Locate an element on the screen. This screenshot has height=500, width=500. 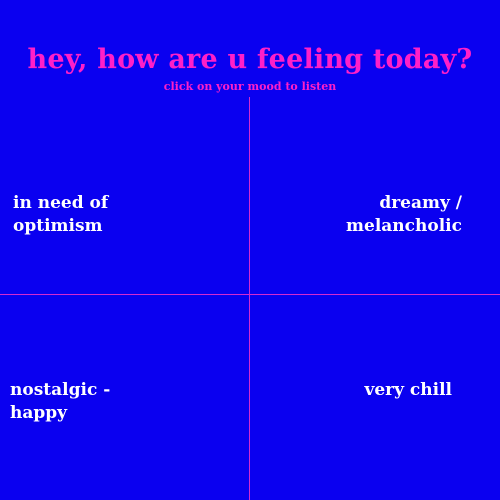
mood-optimism-line-1: in need of is located at coordinates (61, 203).